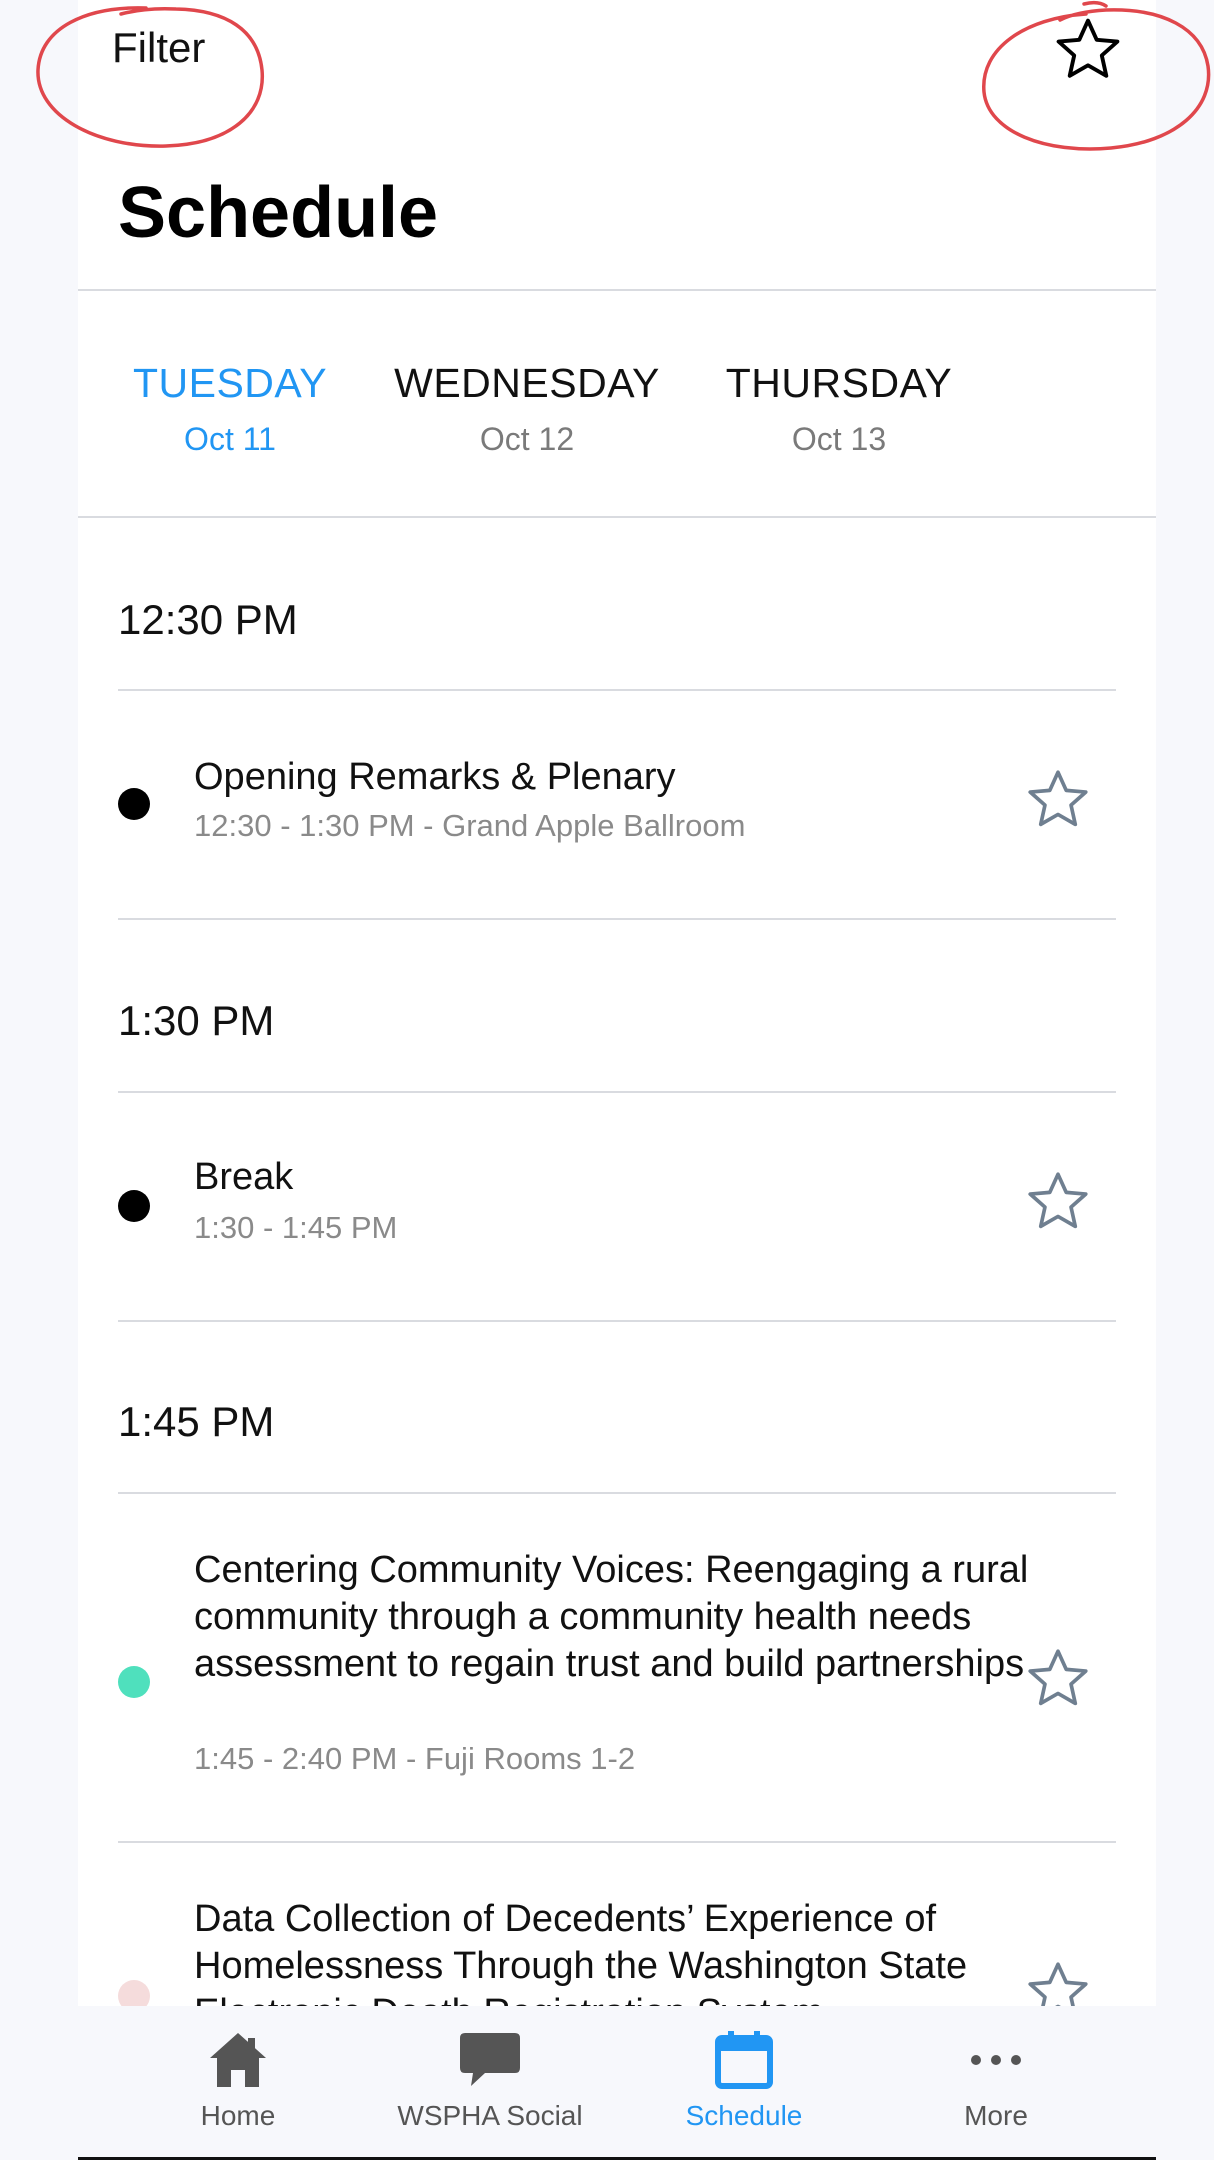 The height and width of the screenshot is (2160, 1214). Describe the element at coordinates (490, 2115) in the screenshot. I see `nav-wspha-social-label: WSPHA Social` at that location.